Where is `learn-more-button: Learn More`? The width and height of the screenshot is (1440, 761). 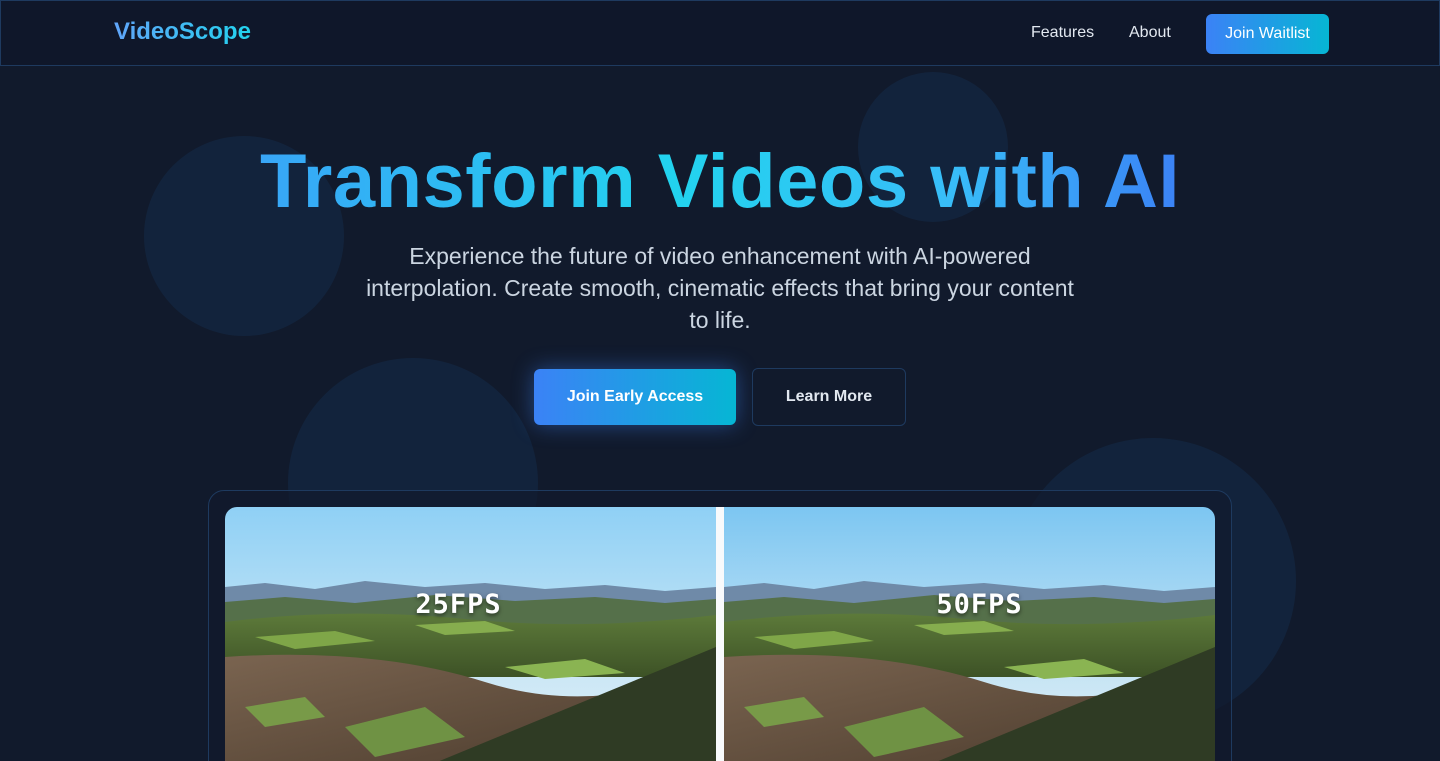
learn-more-button: Learn More is located at coordinates (829, 397).